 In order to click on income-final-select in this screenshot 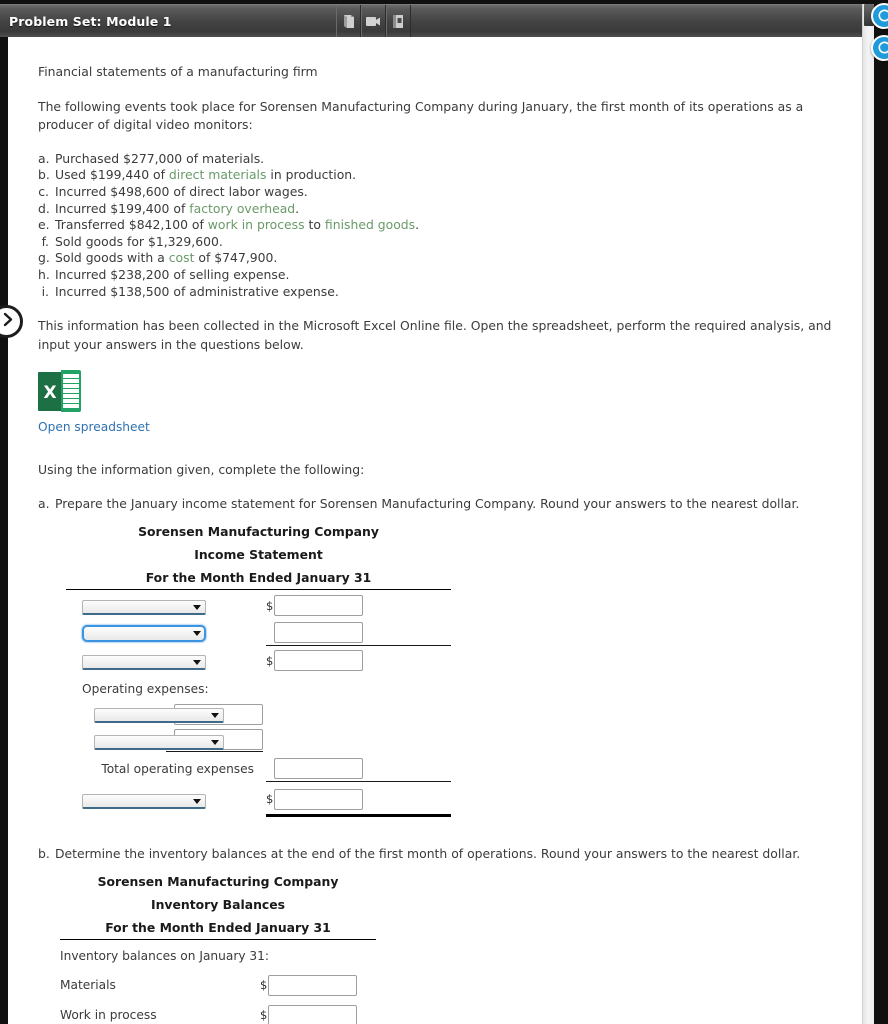, I will do `click(144, 801)`.